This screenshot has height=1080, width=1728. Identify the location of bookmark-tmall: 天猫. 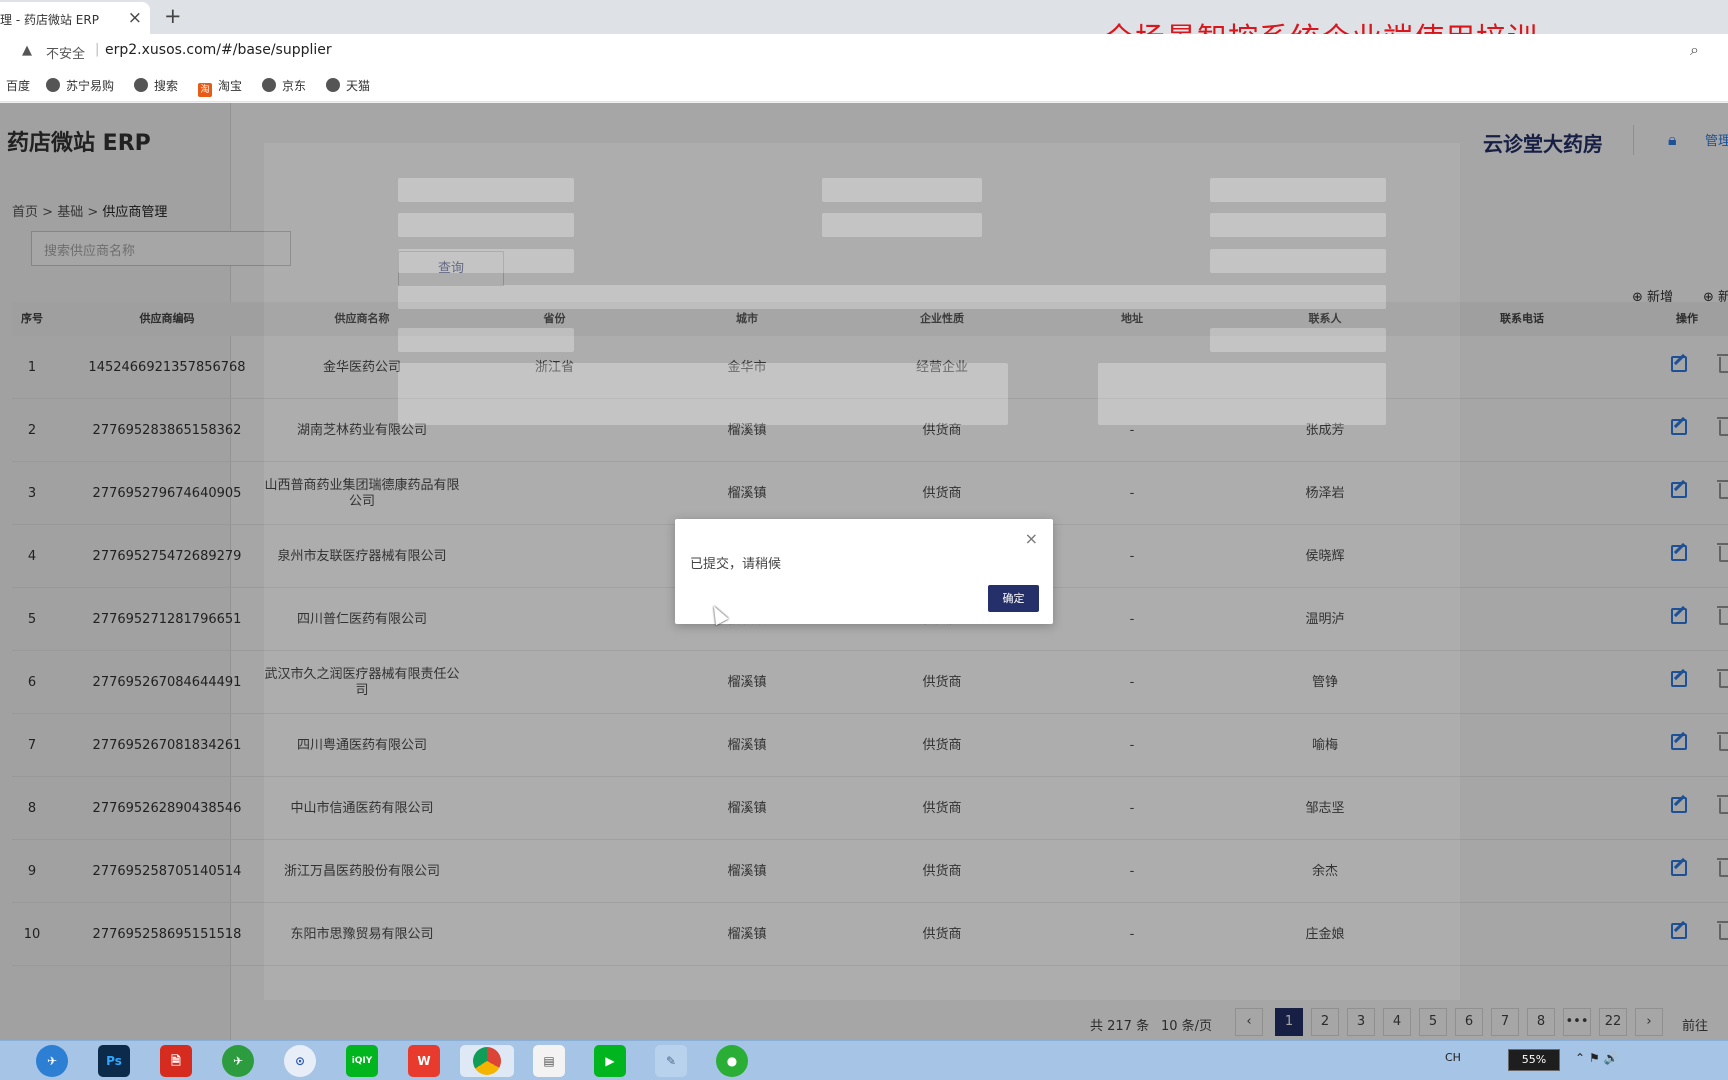
(348, 85).